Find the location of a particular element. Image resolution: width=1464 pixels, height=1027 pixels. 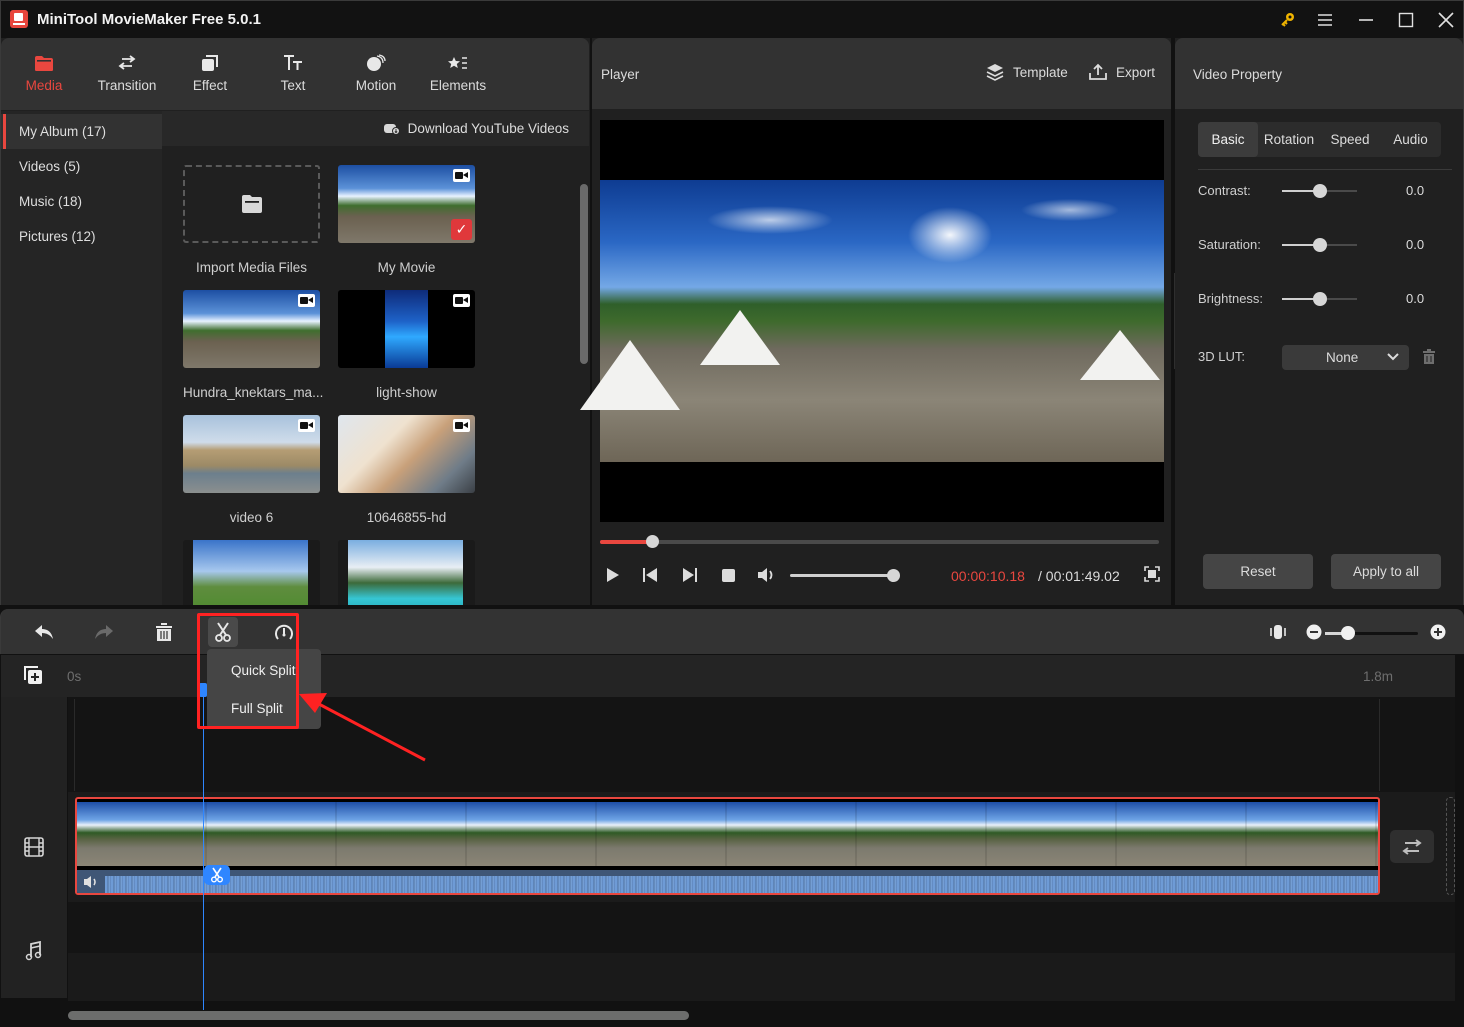

playhead-line is located at coordinates (203, 847).